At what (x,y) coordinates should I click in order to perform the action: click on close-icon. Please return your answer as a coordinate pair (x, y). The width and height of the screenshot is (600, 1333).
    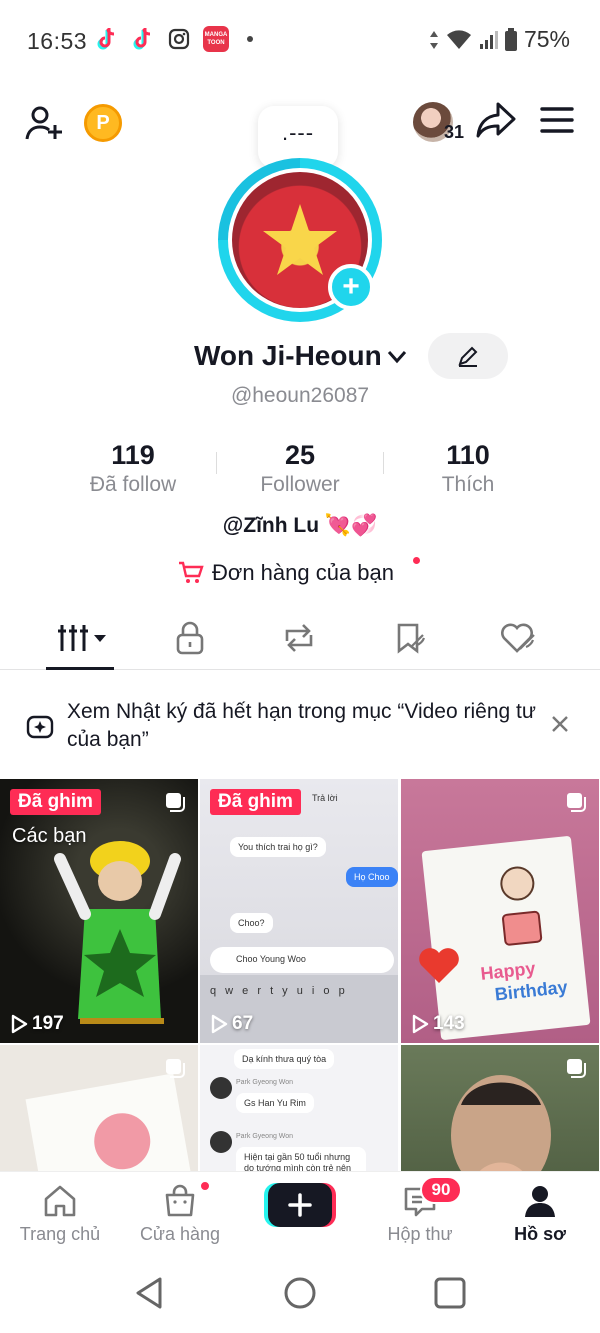
    Looking at the image, I should click on (560, 724).